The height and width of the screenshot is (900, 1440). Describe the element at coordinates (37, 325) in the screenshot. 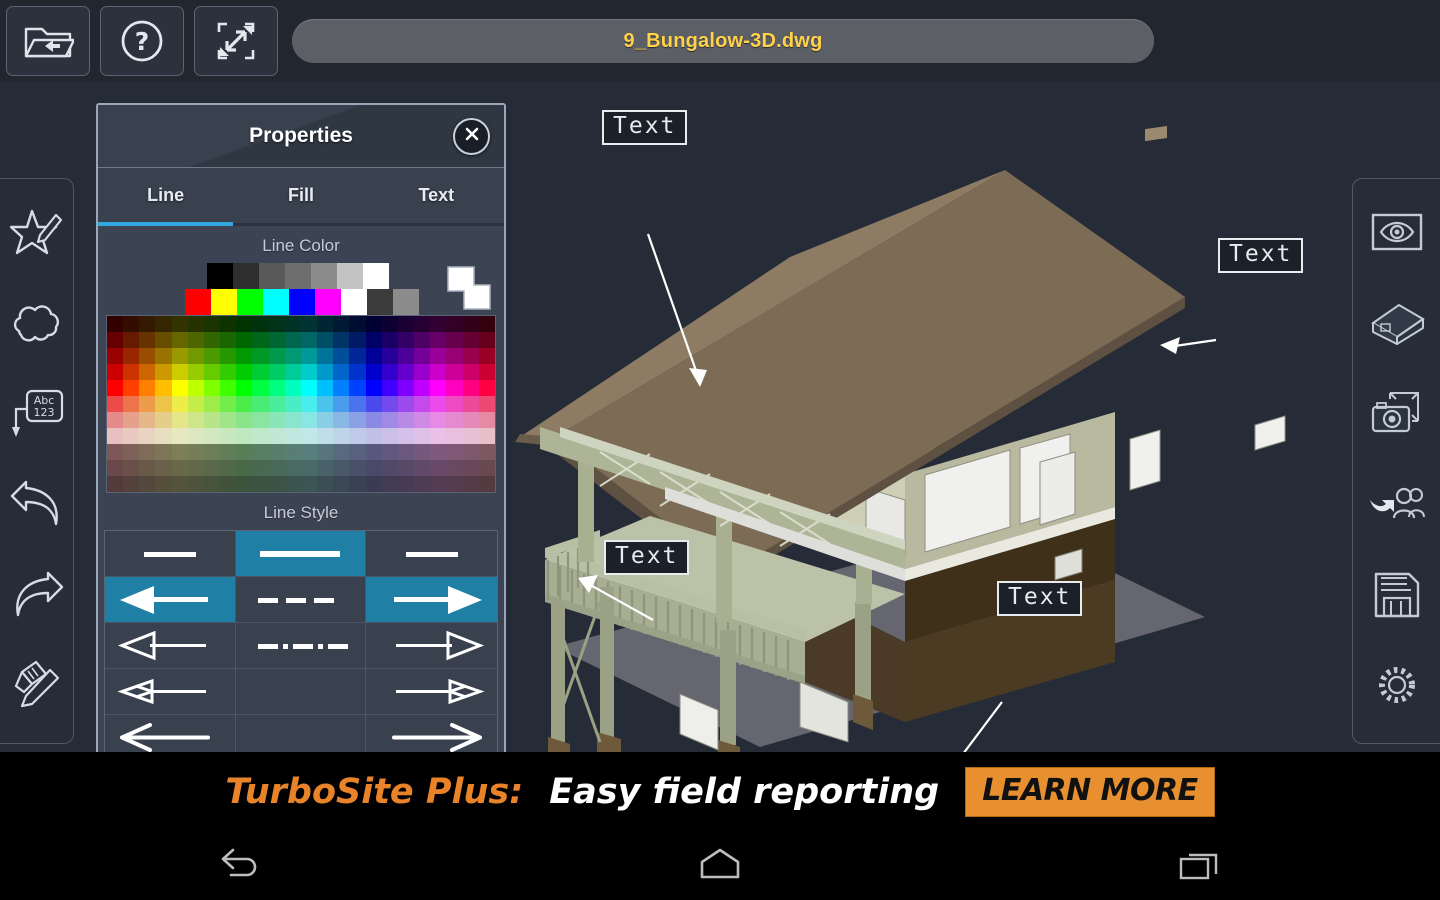

I see `cloud-tool` at that location.